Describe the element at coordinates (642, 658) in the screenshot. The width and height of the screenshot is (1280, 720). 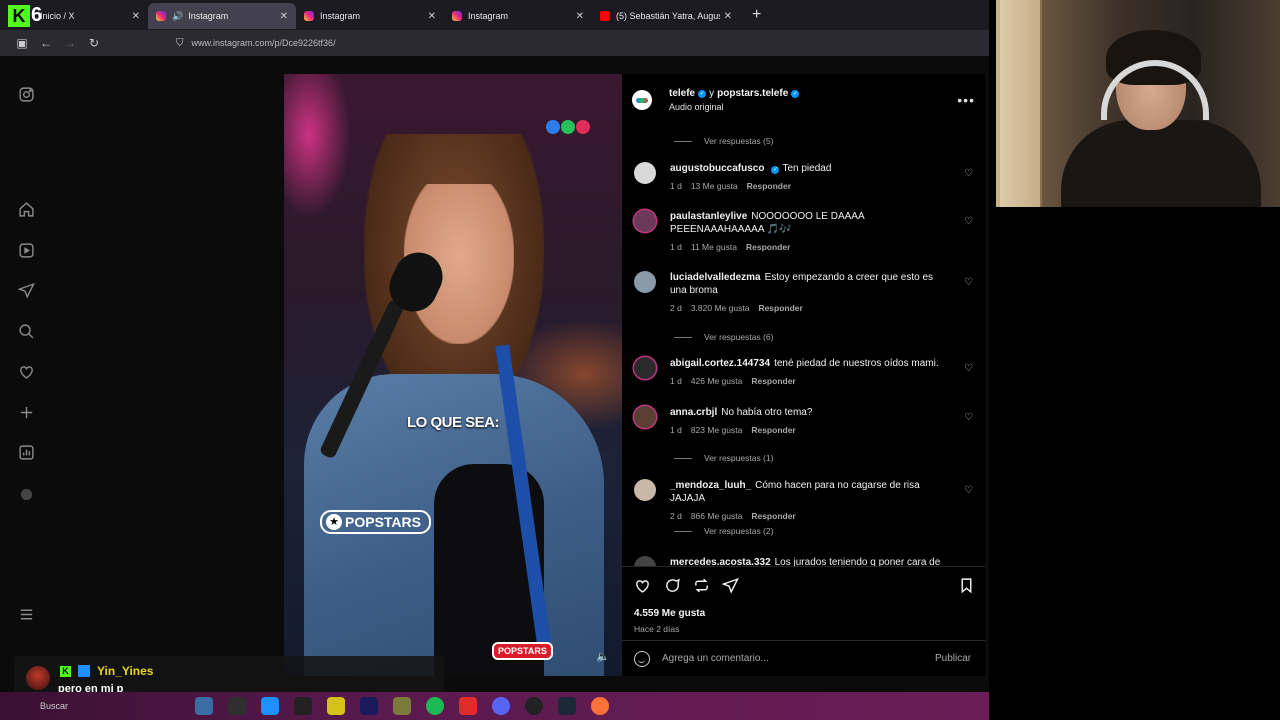
I see `emoji-icon` at that location.